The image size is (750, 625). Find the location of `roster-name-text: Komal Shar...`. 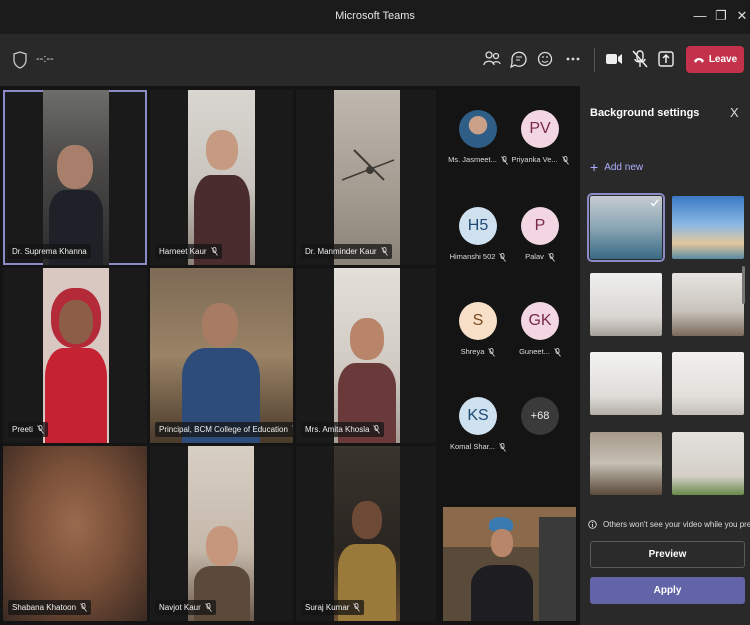

roster-name-text: Komal Shar... is located at coordinates (472, 446).